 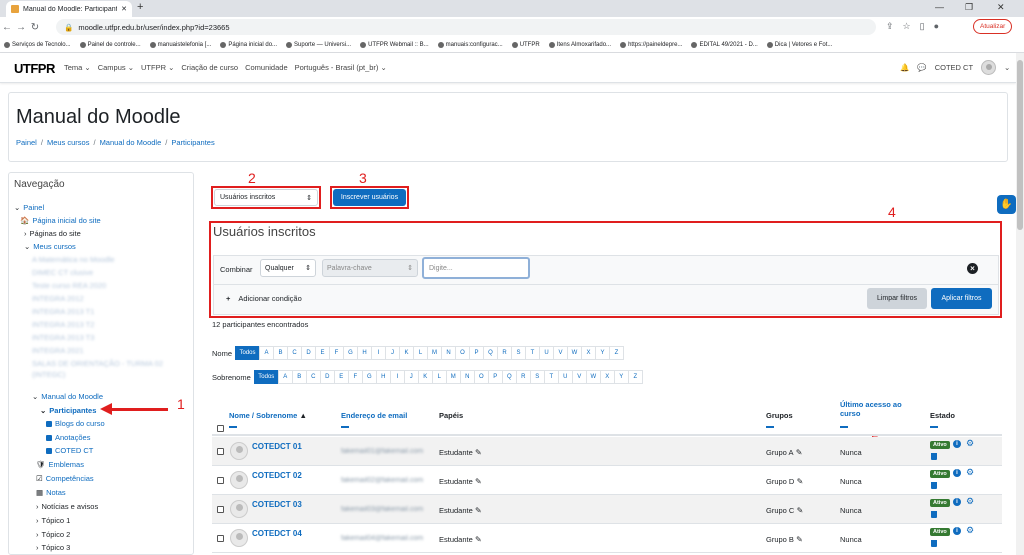 What do you see at coordinates (890, 26) in the screenshot?
I see `share-icon: ⇪` at bounding box center [890, 26].